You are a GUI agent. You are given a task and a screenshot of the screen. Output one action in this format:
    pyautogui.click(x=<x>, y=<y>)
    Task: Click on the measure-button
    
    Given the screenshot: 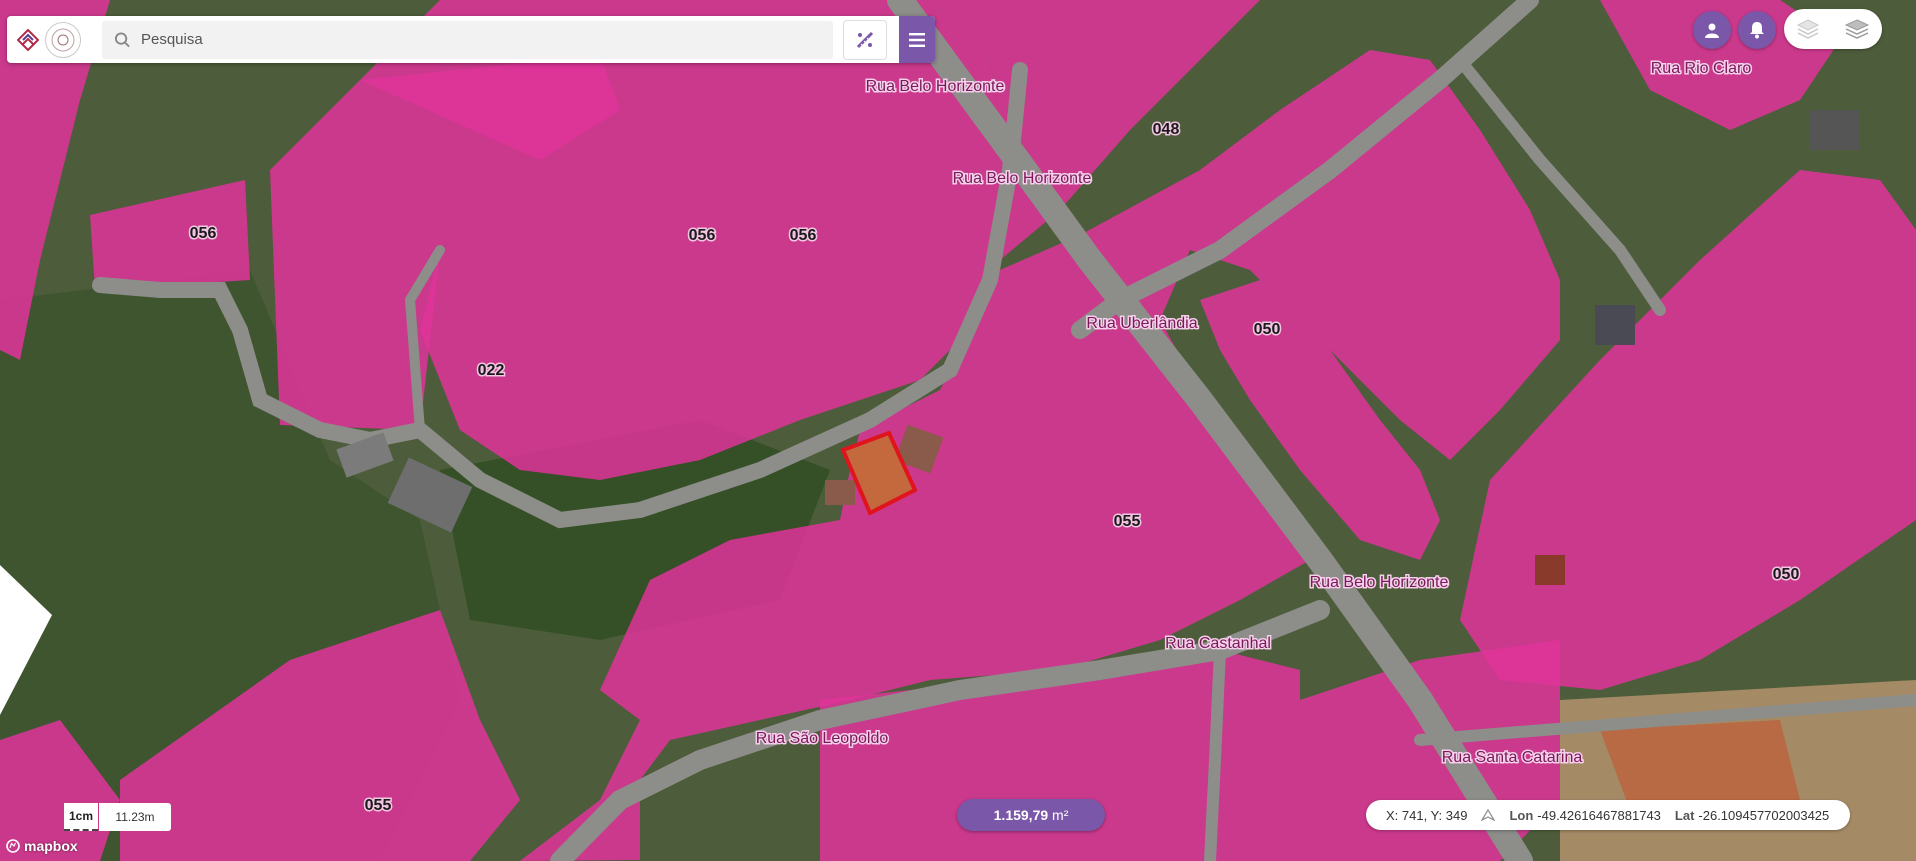 What is the action you would take?
    pyautogui.click(x=865, y=39)
    